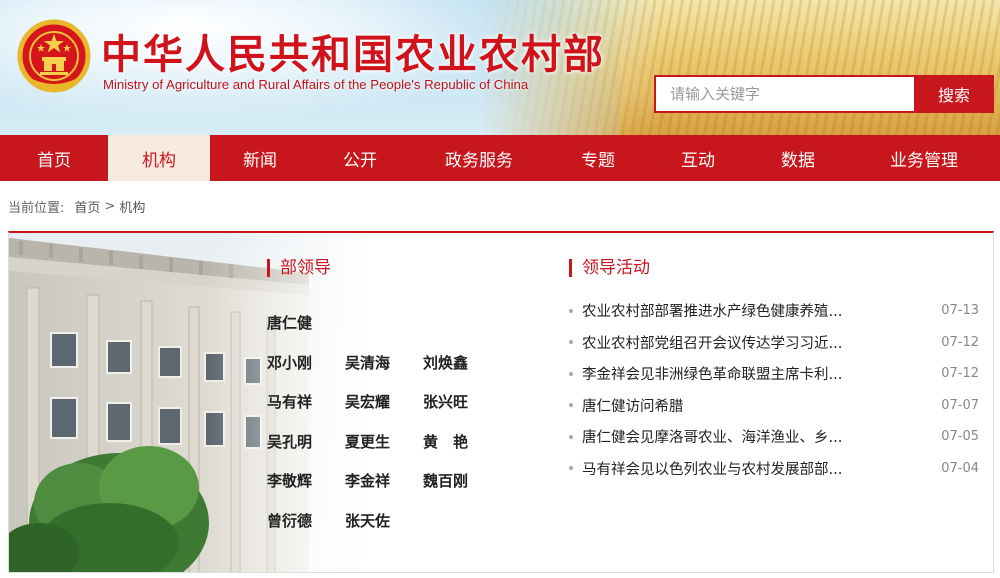 The image size is (1000, 578). What do you see at coordinates (306, 322) in the screenshot?
I see `leader-name: 唐仁健` at bounding box center [306, 322].